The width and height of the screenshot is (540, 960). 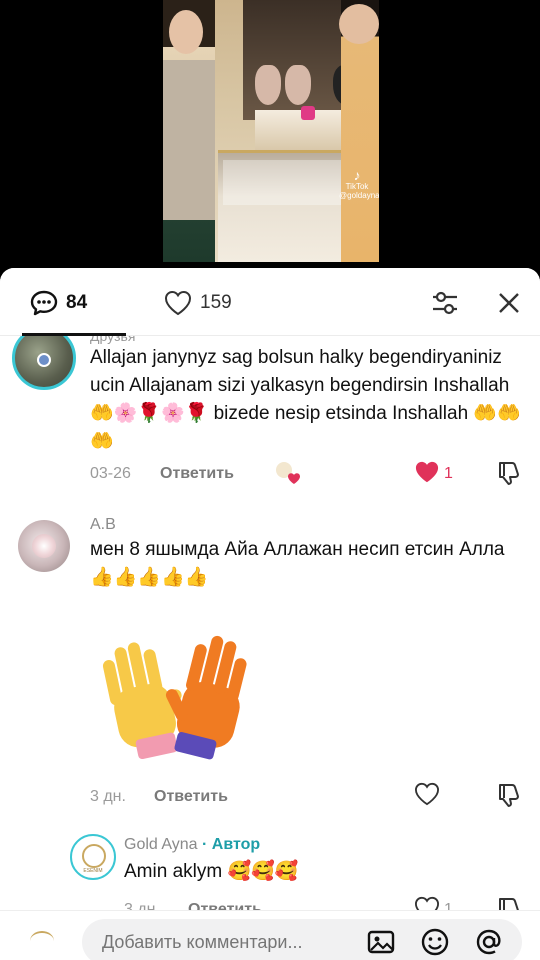 What do you see at coordinates (74, 334) in the screenshot?
I see `active-tab-indicator` at bounding box center [74, 334].